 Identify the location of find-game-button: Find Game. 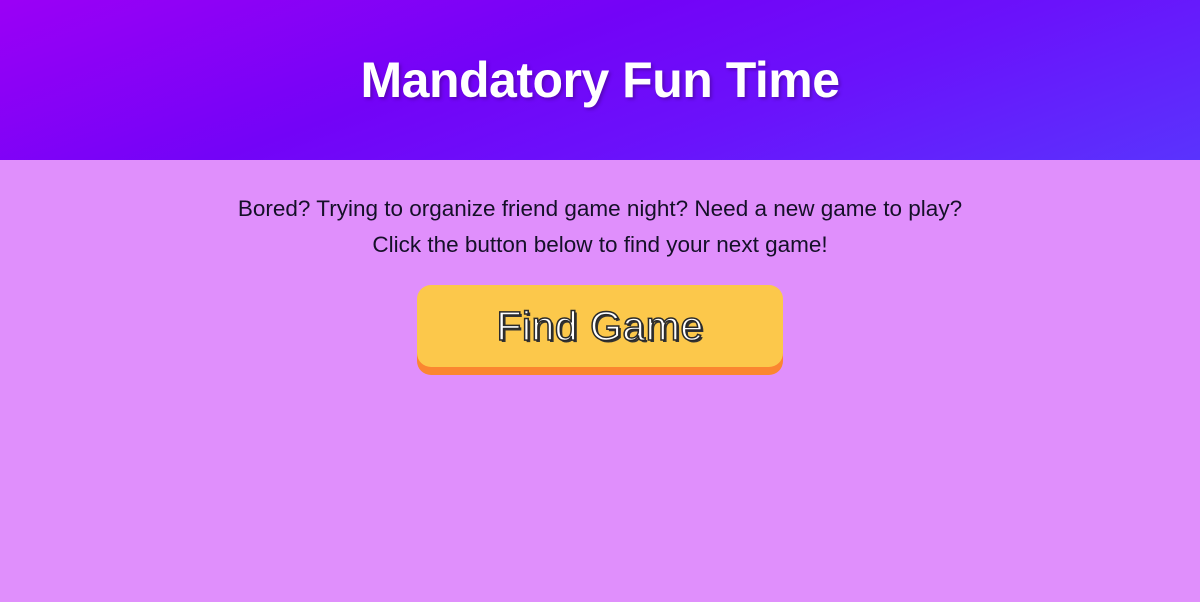
(600, 326).